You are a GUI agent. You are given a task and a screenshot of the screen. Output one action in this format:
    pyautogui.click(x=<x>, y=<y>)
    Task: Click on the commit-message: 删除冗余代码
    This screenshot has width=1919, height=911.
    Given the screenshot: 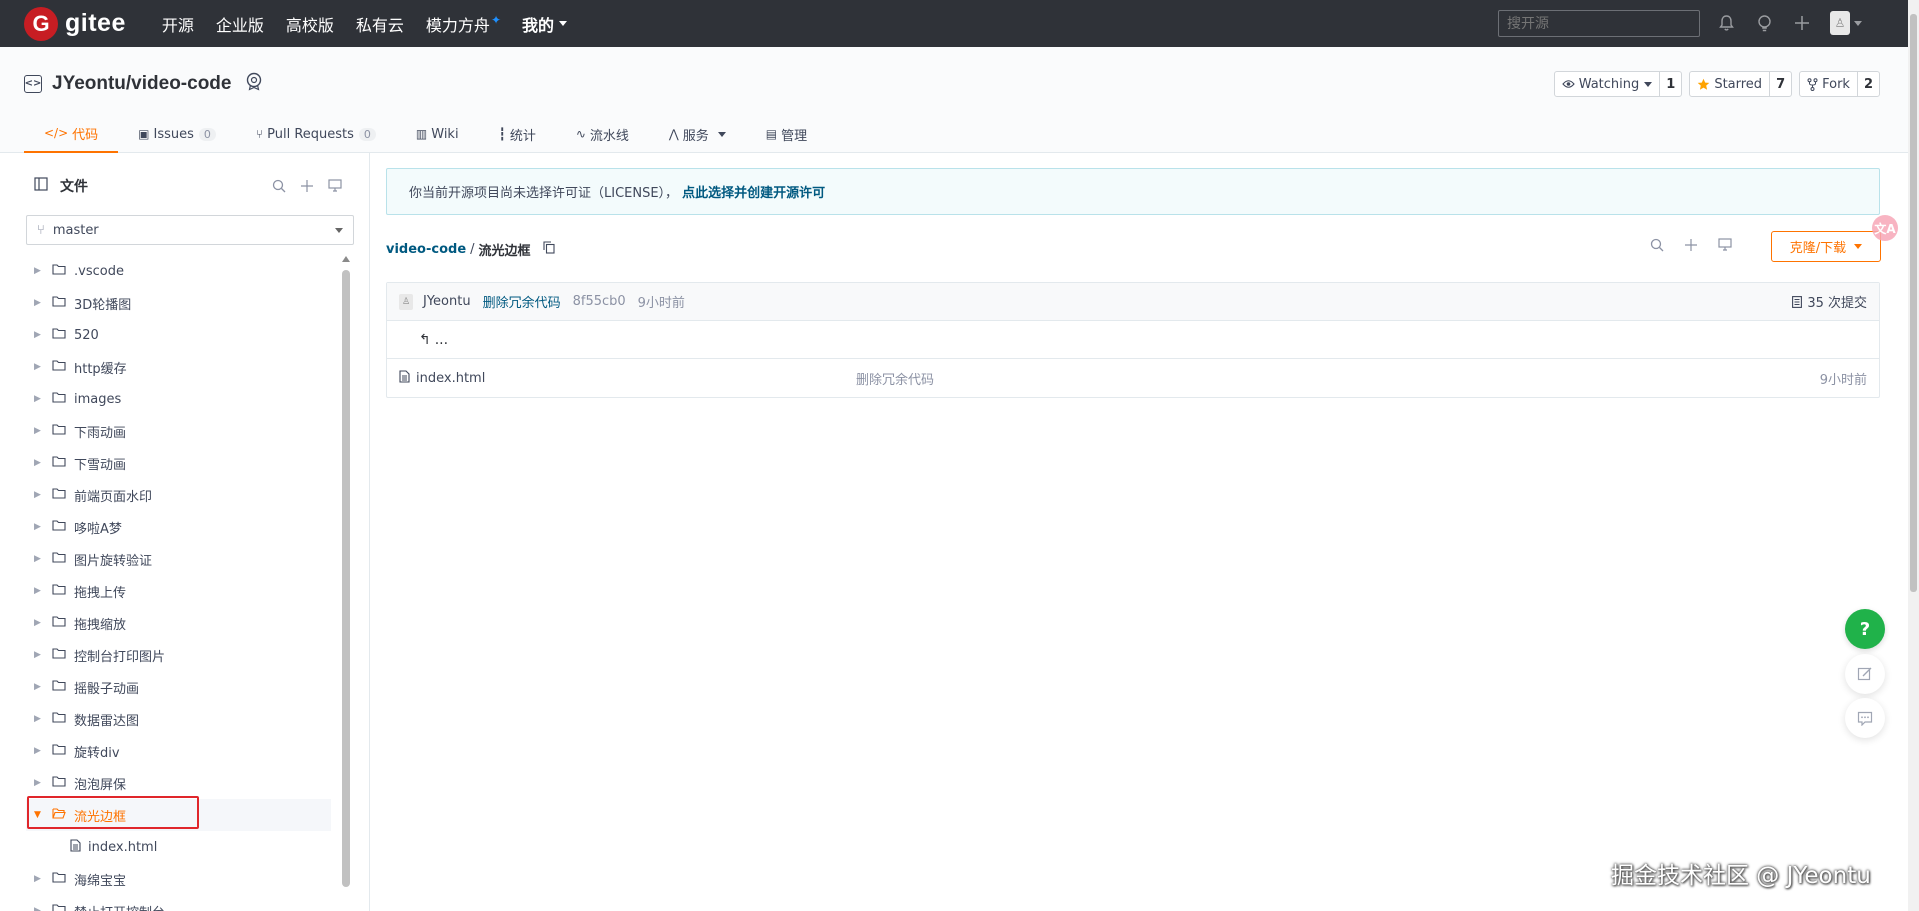 What is the action you would take?
    pyautogui.click(x=522, y=301)
    